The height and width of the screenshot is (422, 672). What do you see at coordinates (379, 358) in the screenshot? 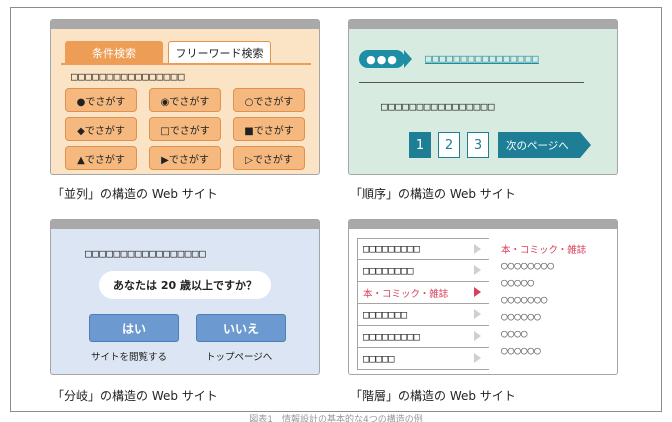
I see `menu-item-label: □□□□□` at bounding box center [379, 358].